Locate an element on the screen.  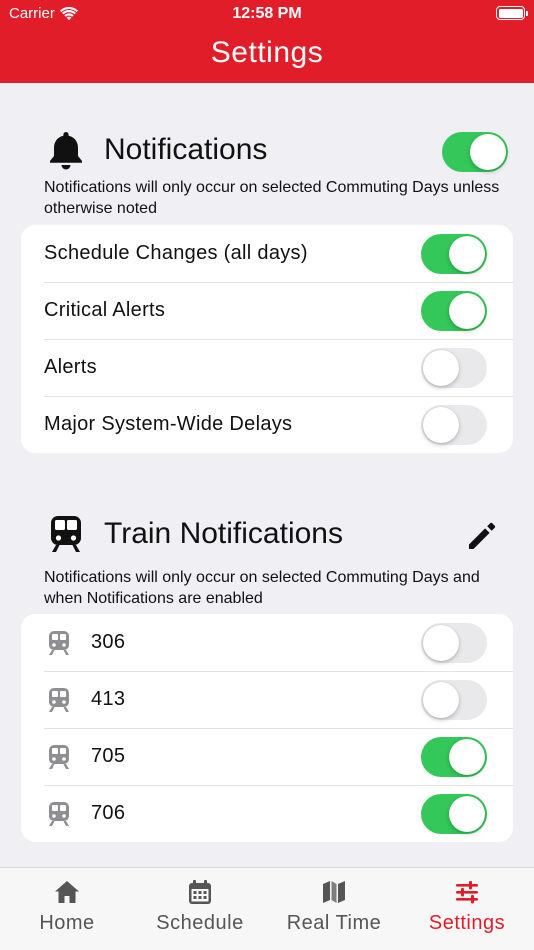
notifications-header: Notifications is located at coordinates (157, 150).